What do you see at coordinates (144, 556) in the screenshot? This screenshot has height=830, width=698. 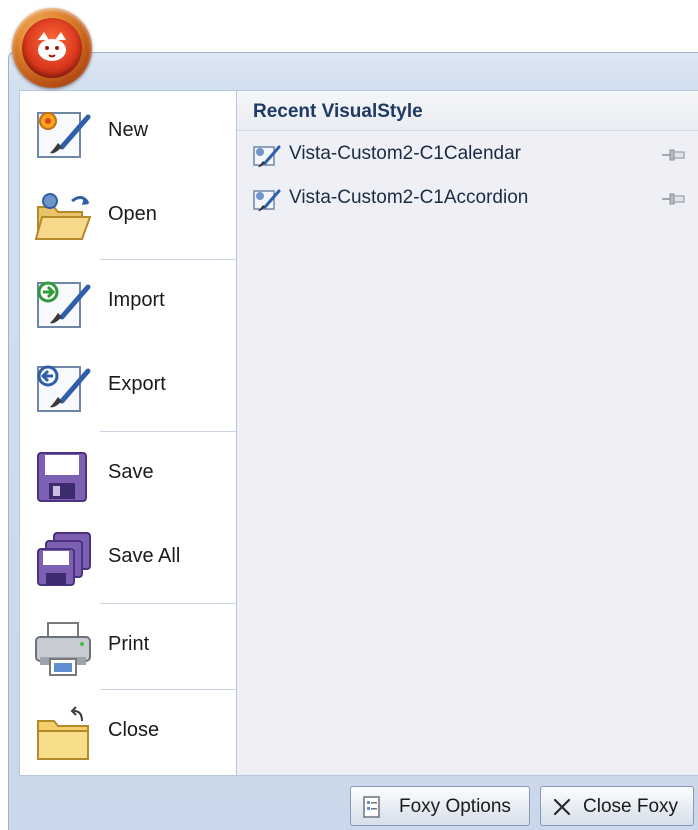 I see `menu-item-label: Save All` at bounding box center [144, 556].